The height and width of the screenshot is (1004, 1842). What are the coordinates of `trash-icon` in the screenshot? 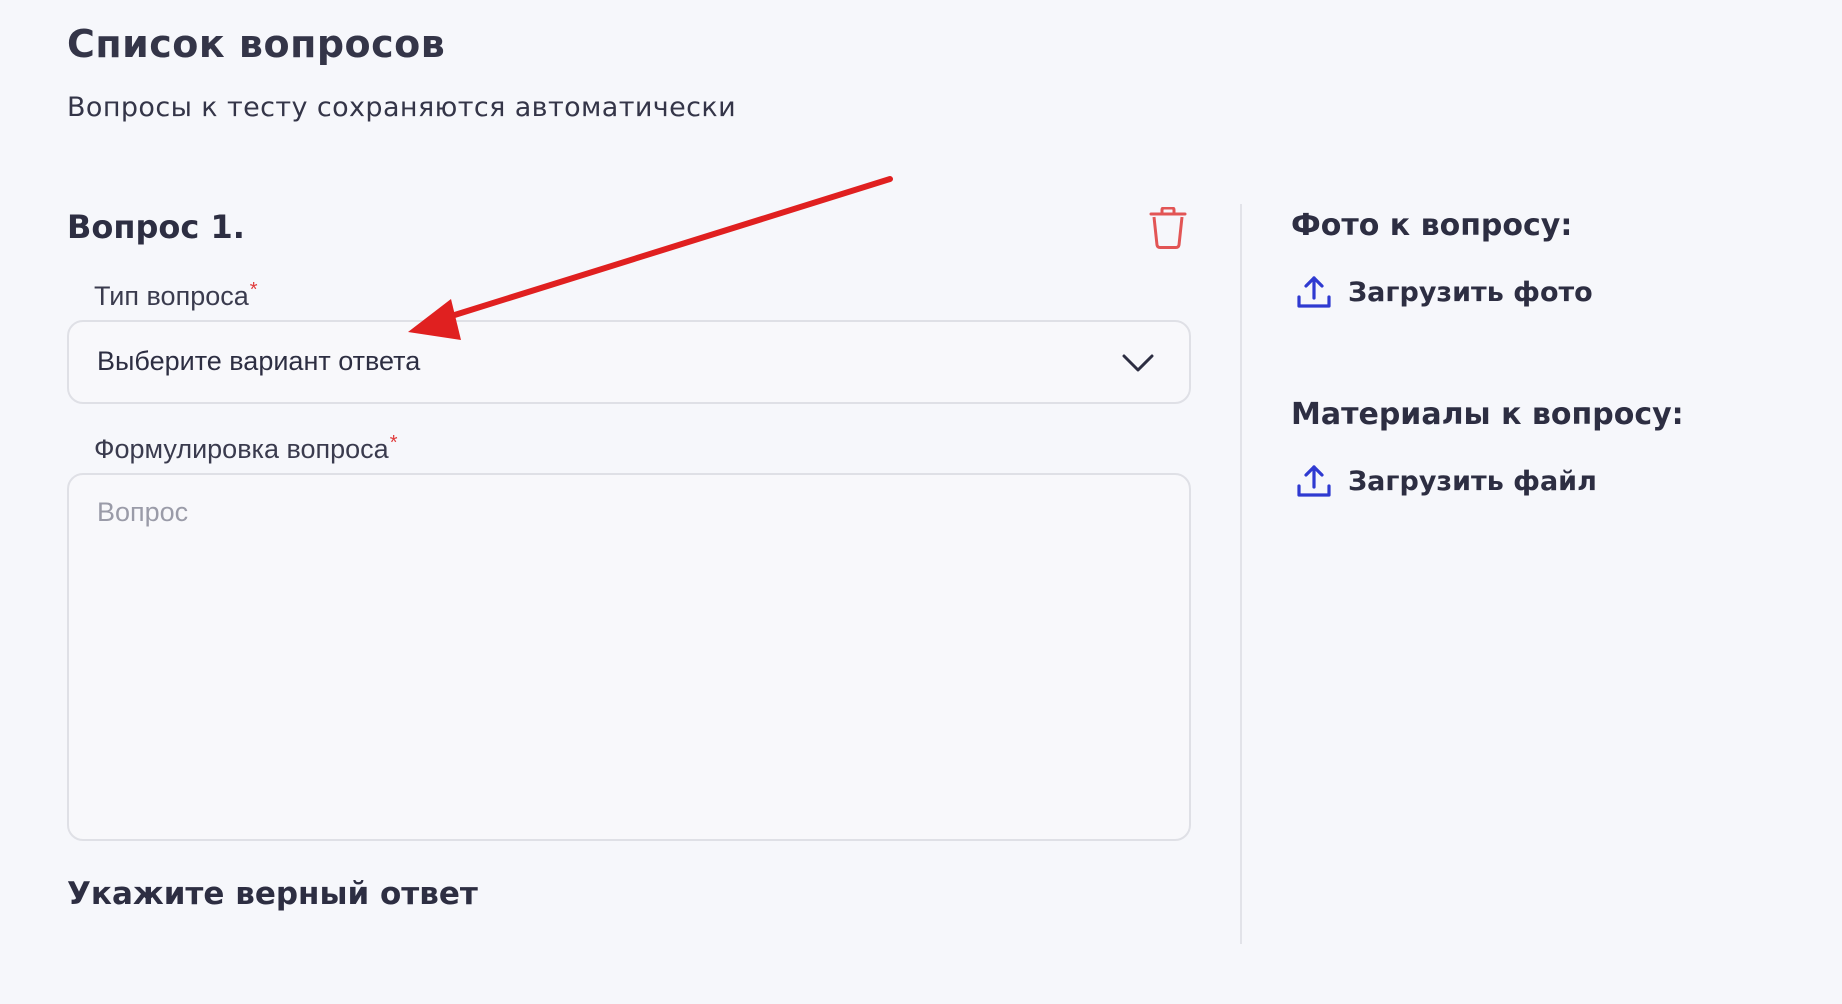 It's located at (1168, 228).